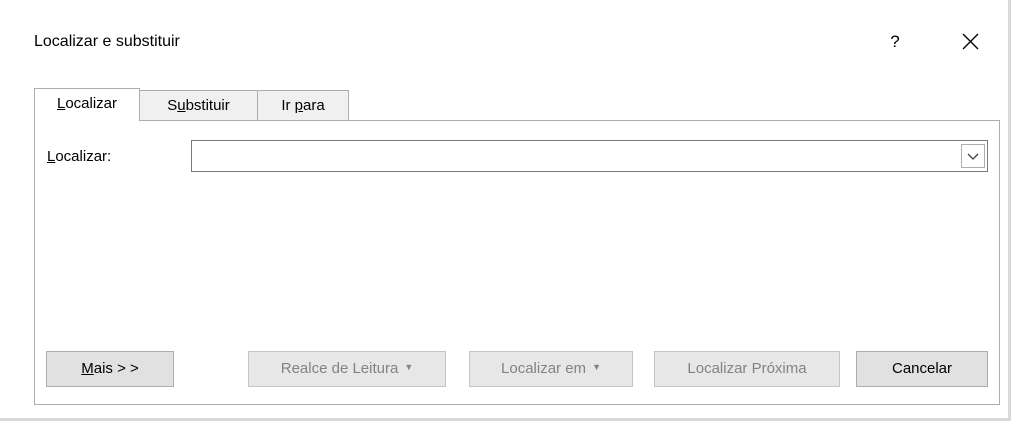 This screenshot has width=1011, height=421. I want to click on find-dropdown-button, so click(973, 156).